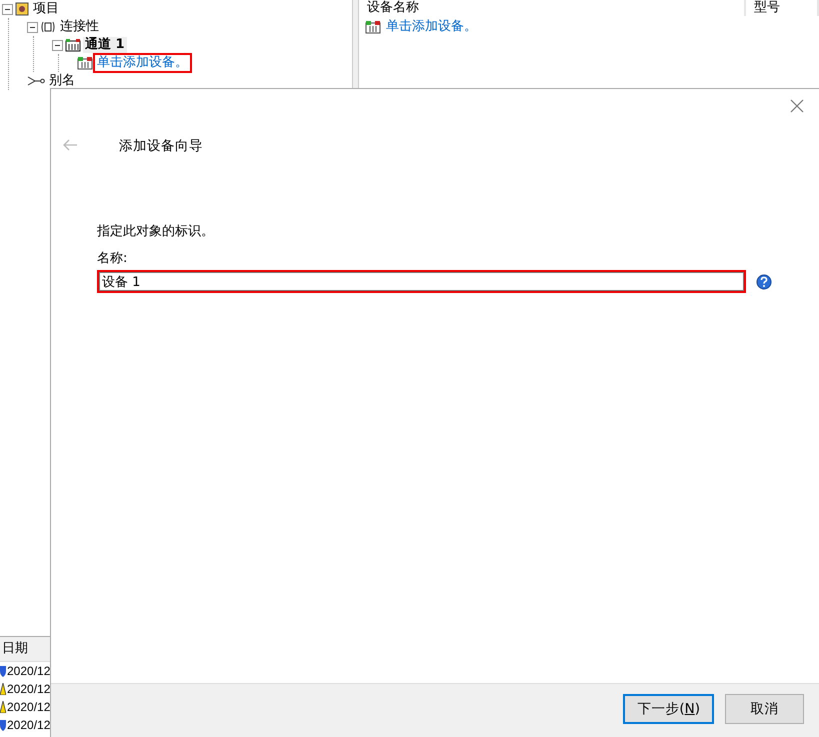 The image size is (819, 737). Describe the element at coordinates (668, 709) in the screenshot. I see `next-button: 下一步(N)` at that location.